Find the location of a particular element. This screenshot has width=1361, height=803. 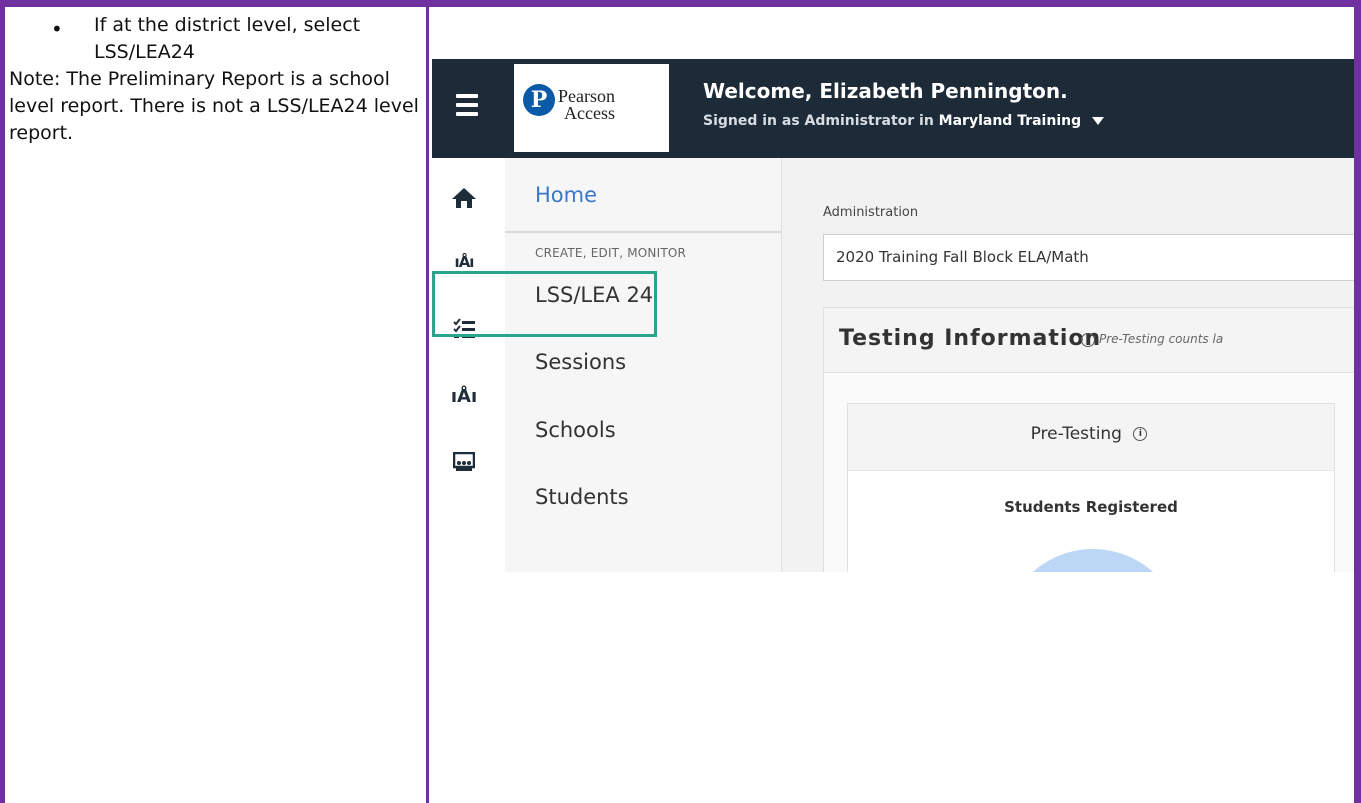

pearson-logo-icon: P is located at coordinates (539, 100).